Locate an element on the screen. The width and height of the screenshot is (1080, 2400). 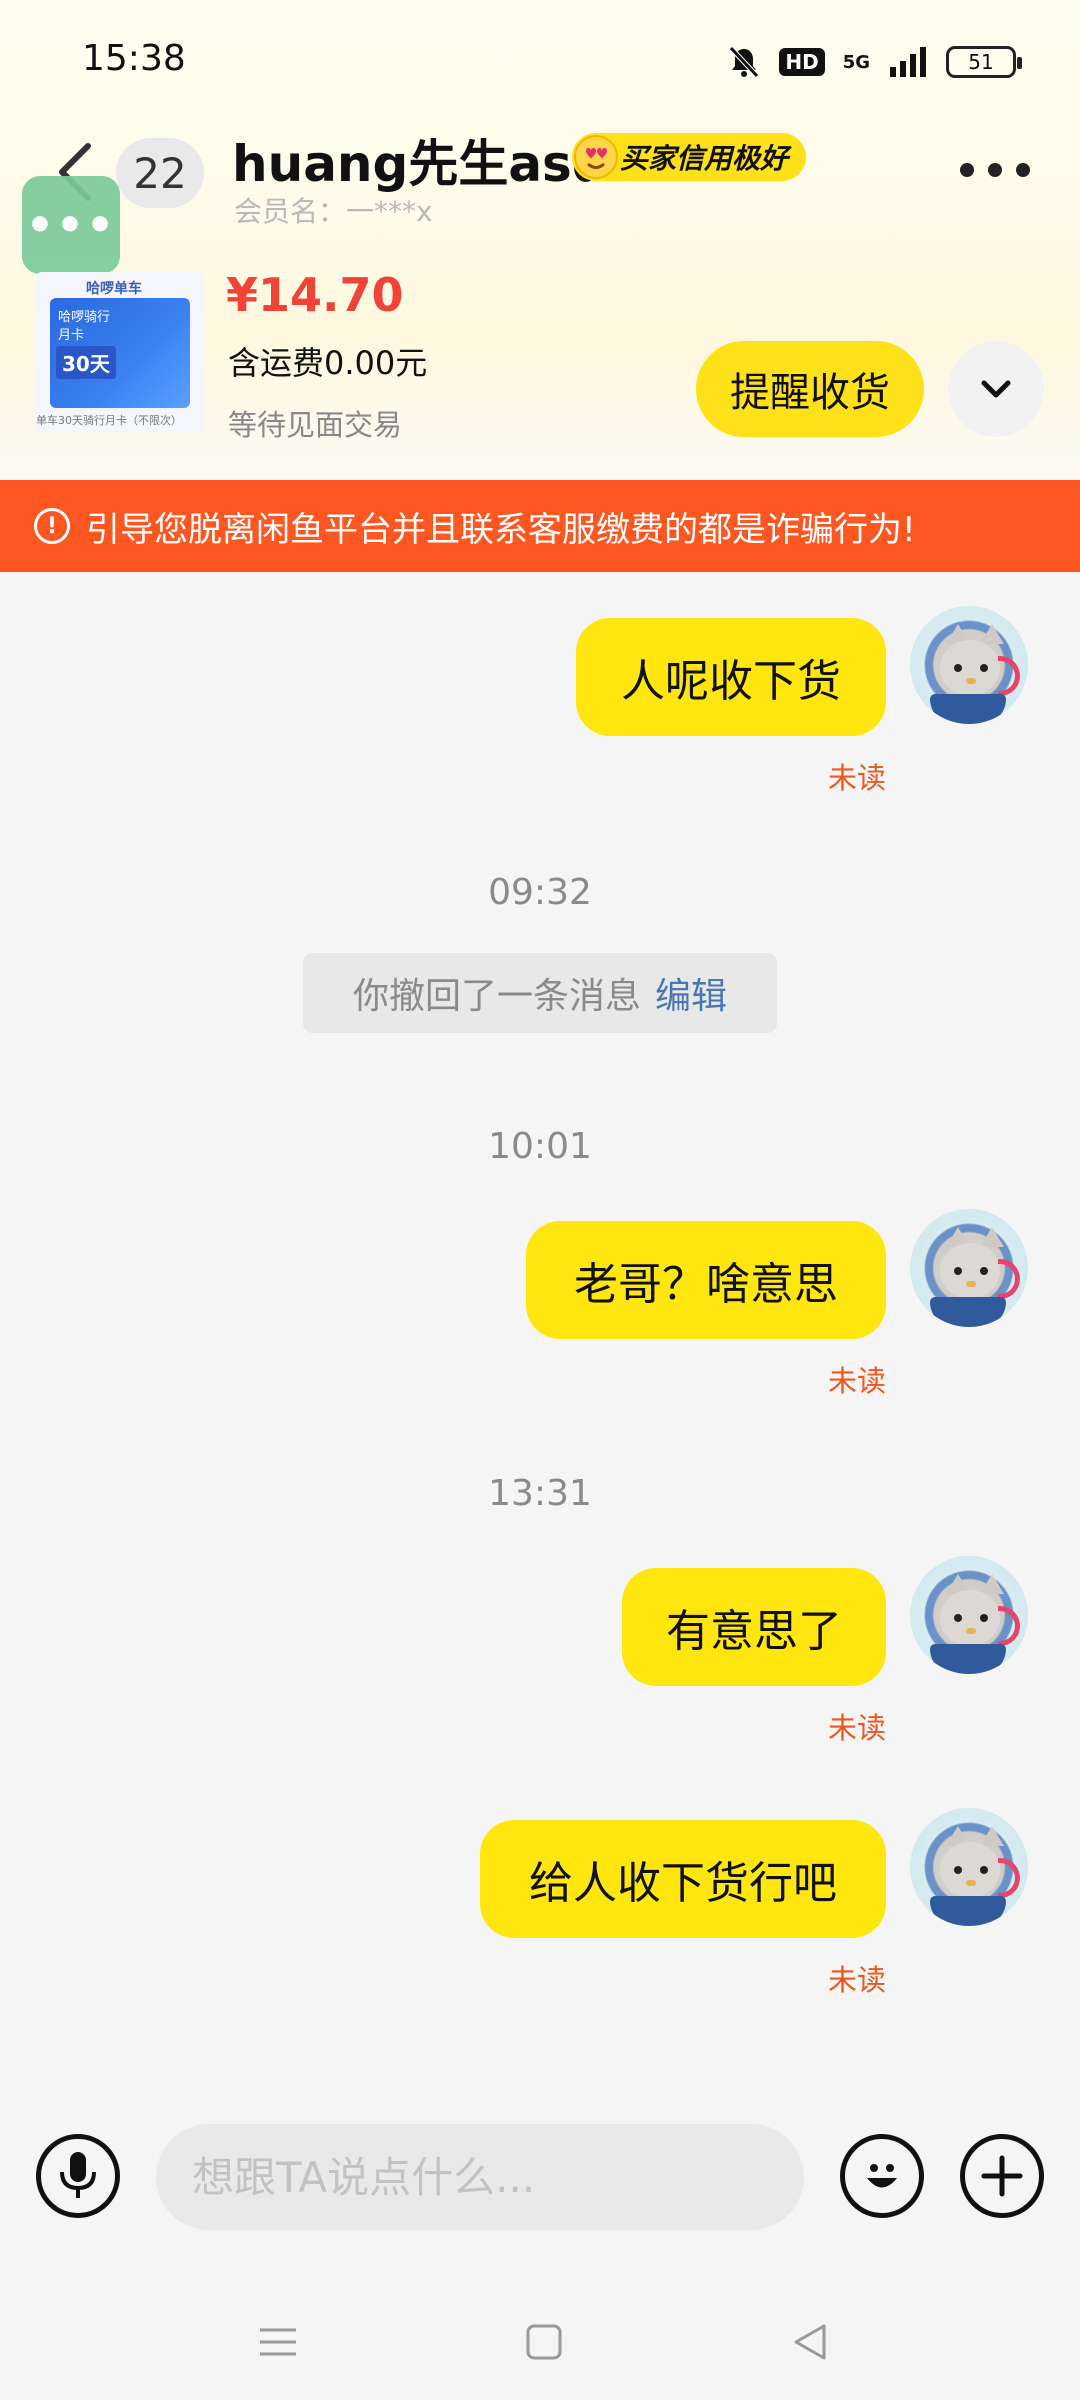
warning-icon: ! is located at coordinates (52, 526).